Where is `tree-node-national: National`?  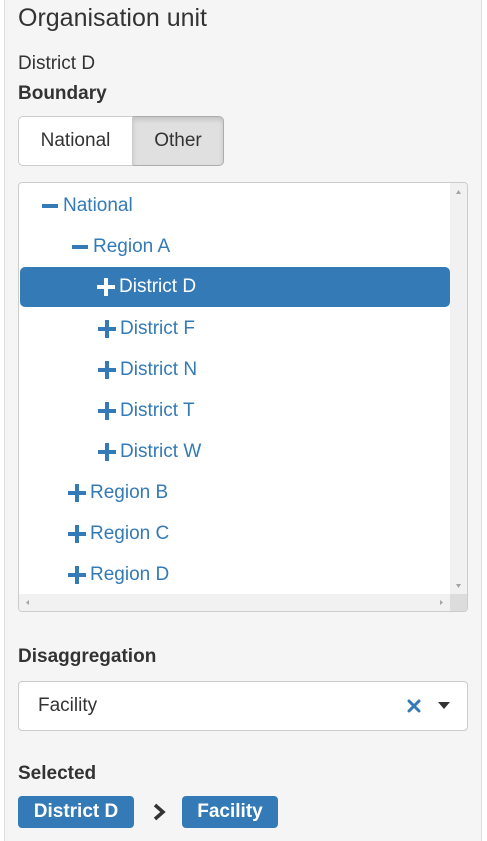 tree-node-national: National is located at coordinates (86, 206).